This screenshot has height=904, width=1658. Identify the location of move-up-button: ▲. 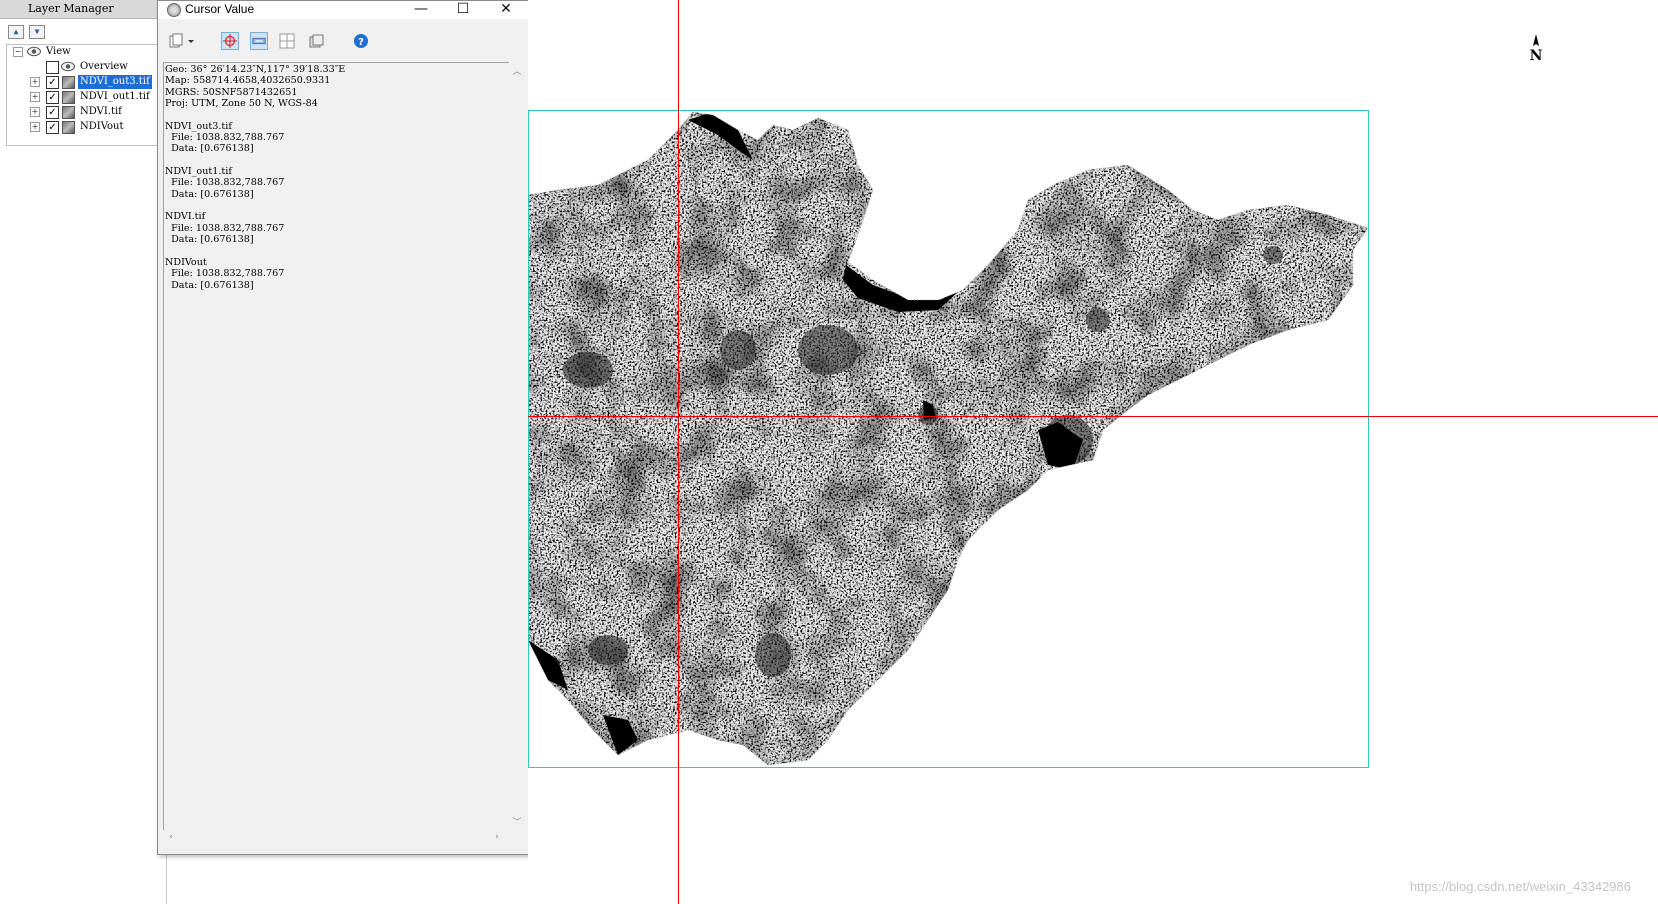
(16, 32).